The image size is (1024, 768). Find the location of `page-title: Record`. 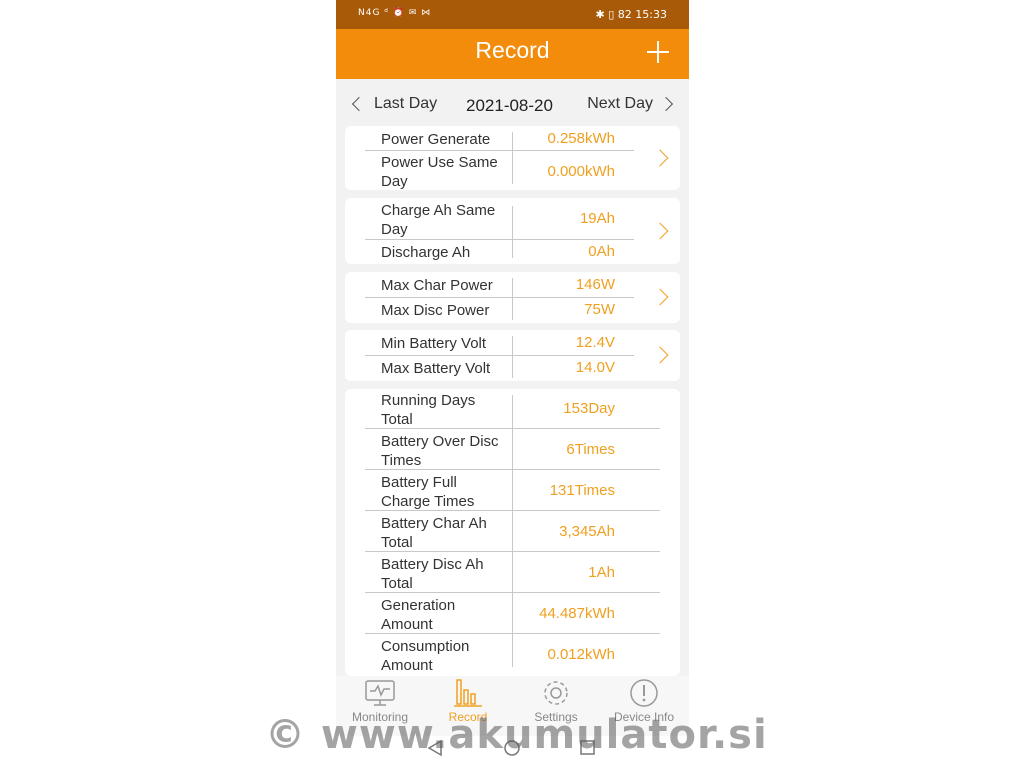

page-title: Record is located at coordinates (512, 50).